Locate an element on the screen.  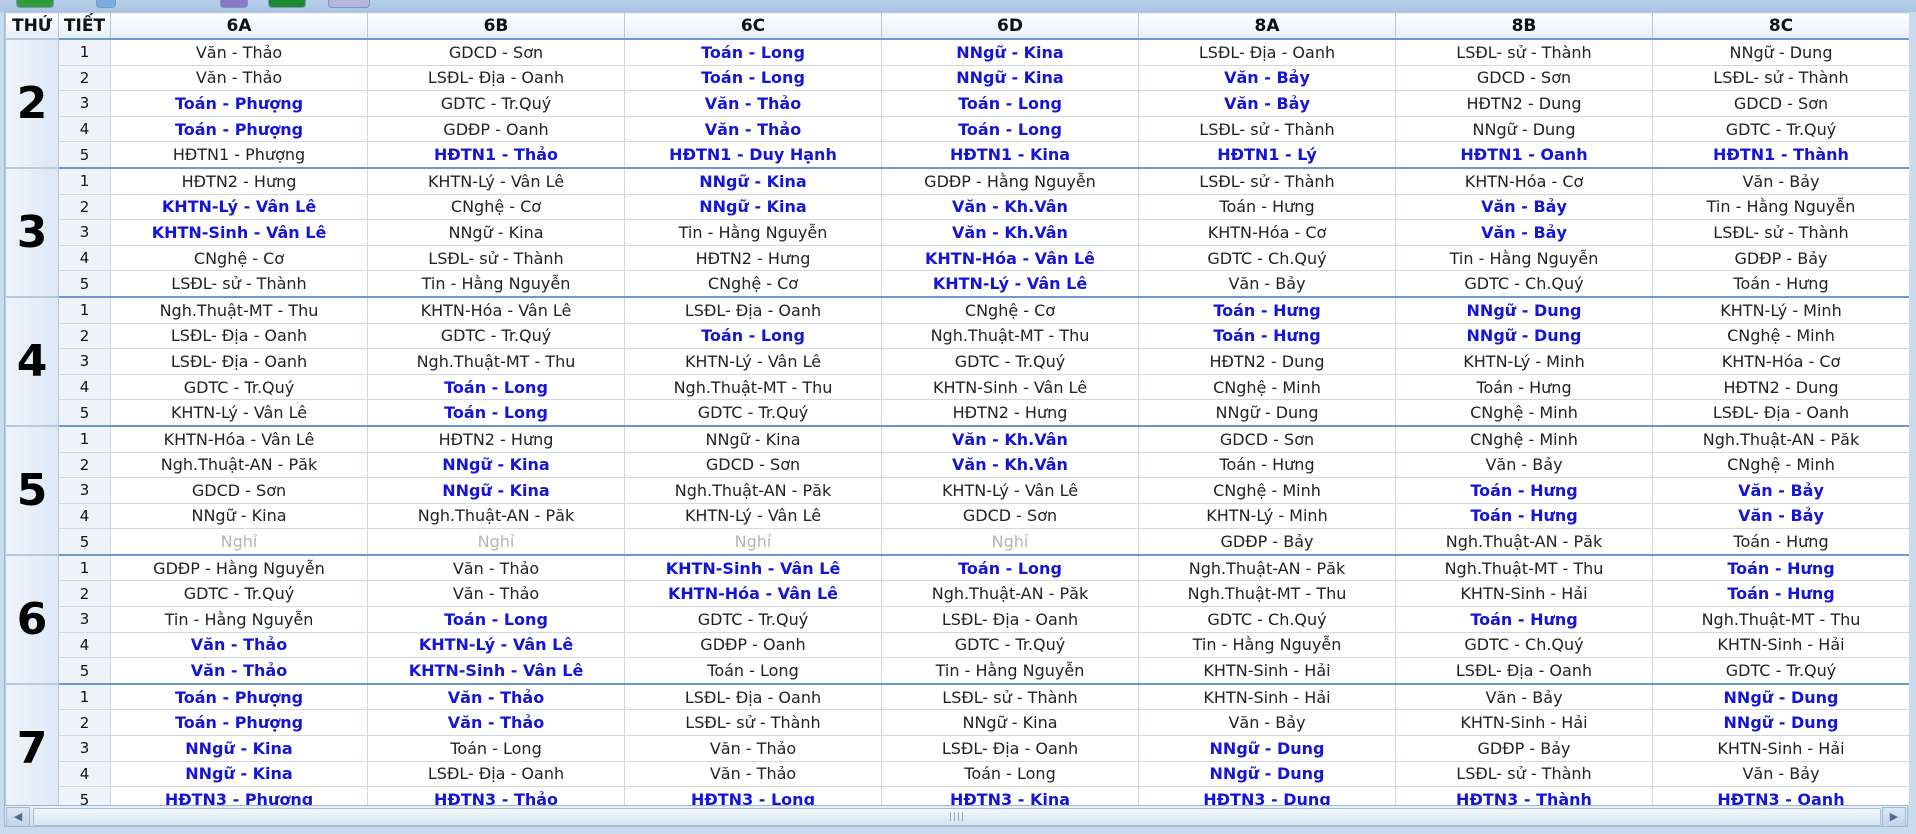
timetable-cell: HĐTN3 - Oanh is located at coordinates (1780, 795).